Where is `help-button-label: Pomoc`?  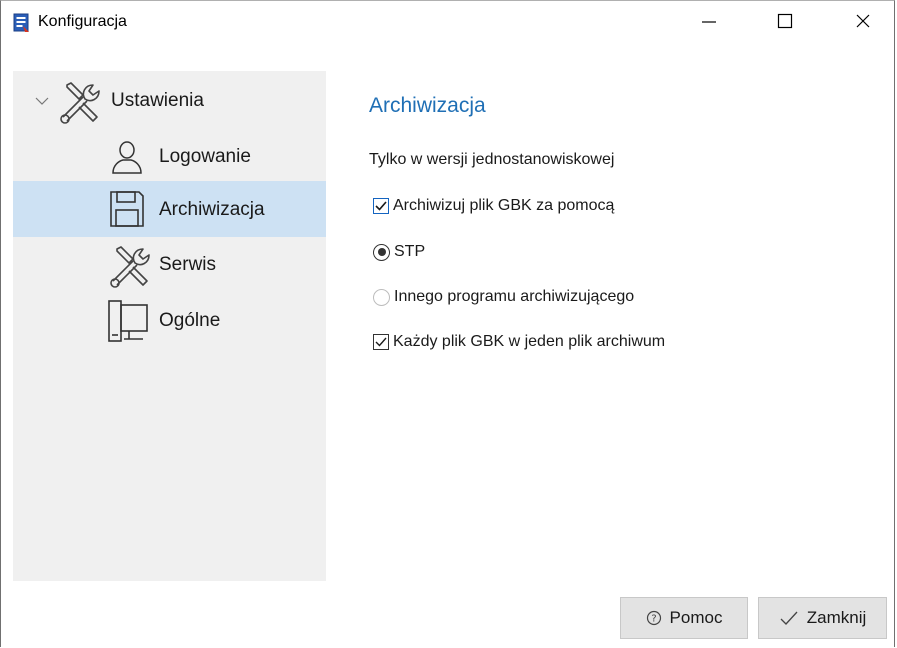
help-button-label: Pomoc is located at coordinates (696, 617).